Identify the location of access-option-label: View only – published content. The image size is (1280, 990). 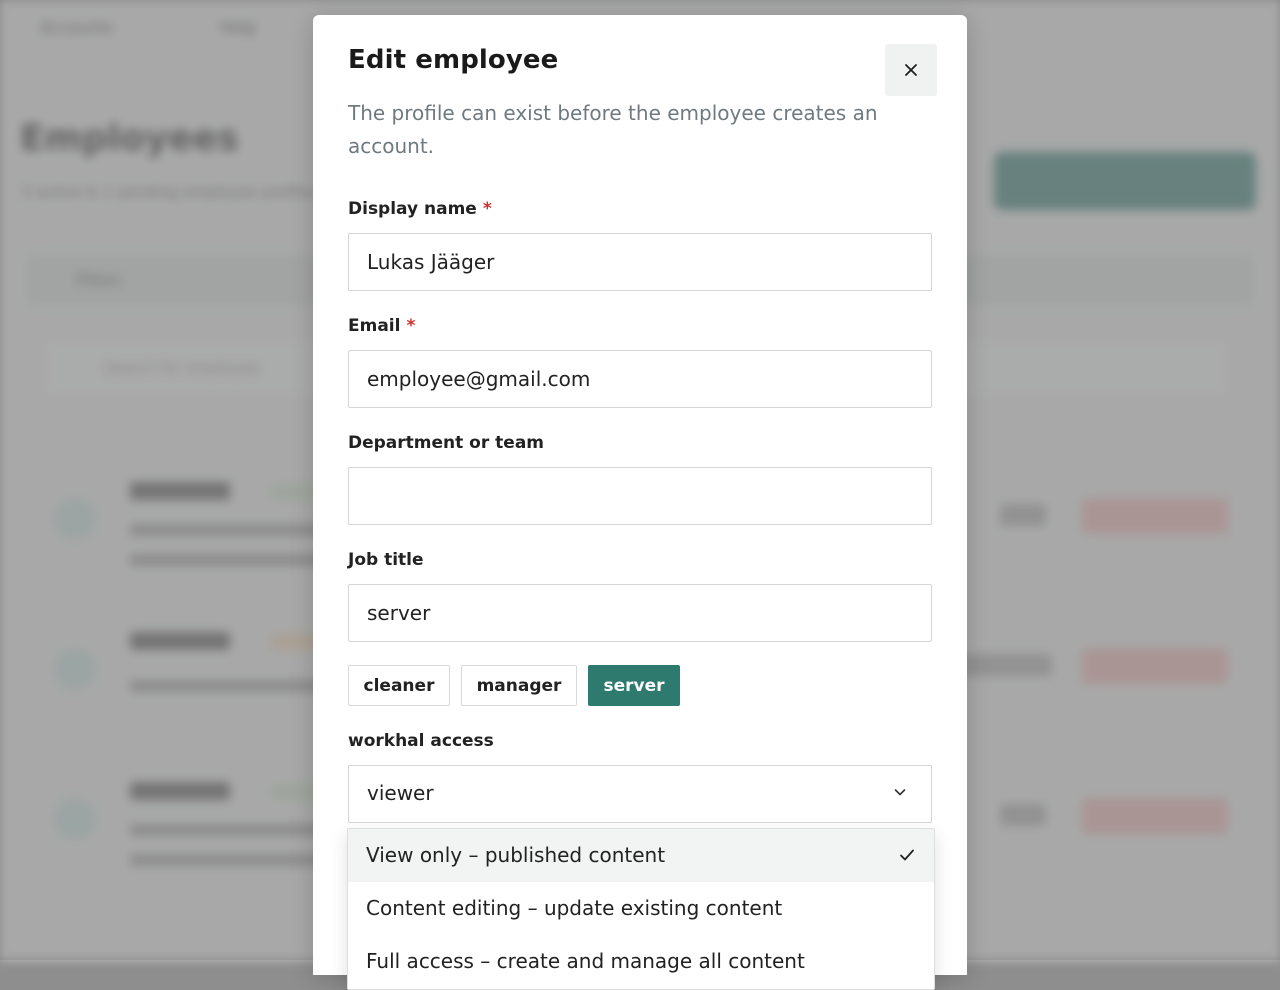
(516, 855).